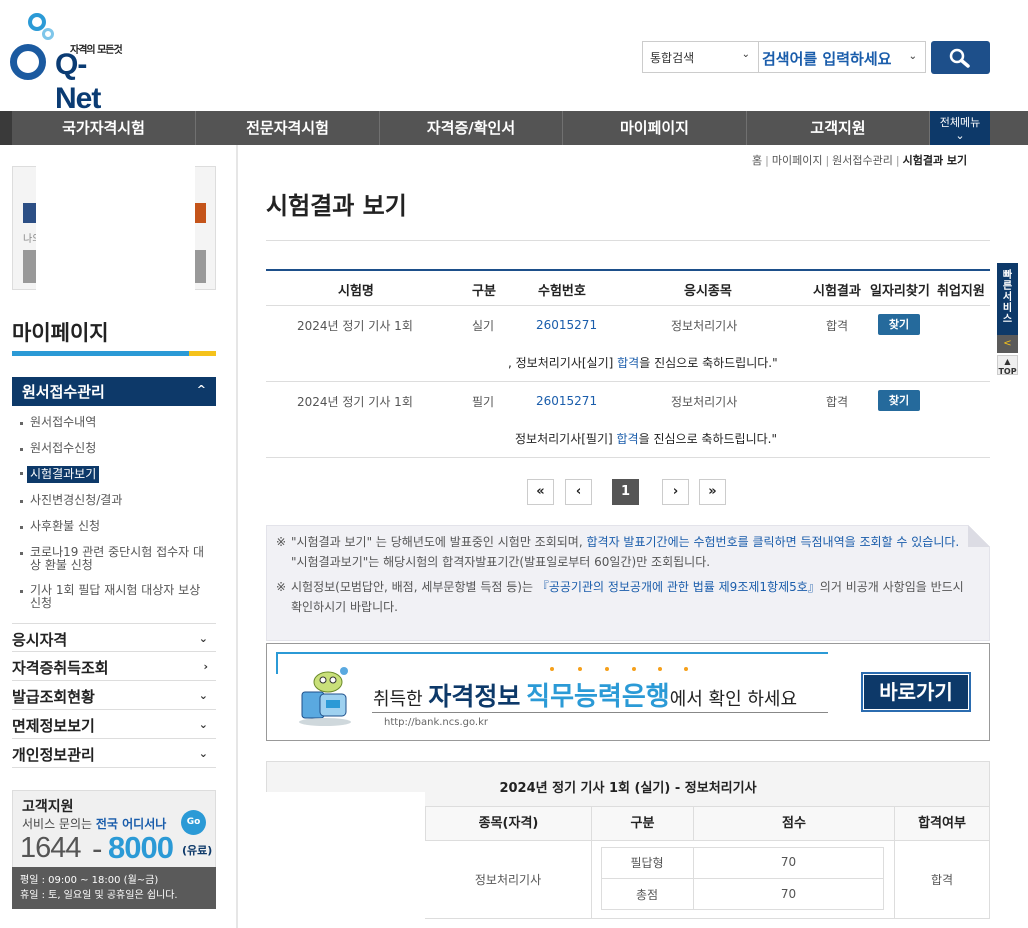 This screenshot has height=928, width=1028. I want to click on cell-type: 실기, so click(483, 326).